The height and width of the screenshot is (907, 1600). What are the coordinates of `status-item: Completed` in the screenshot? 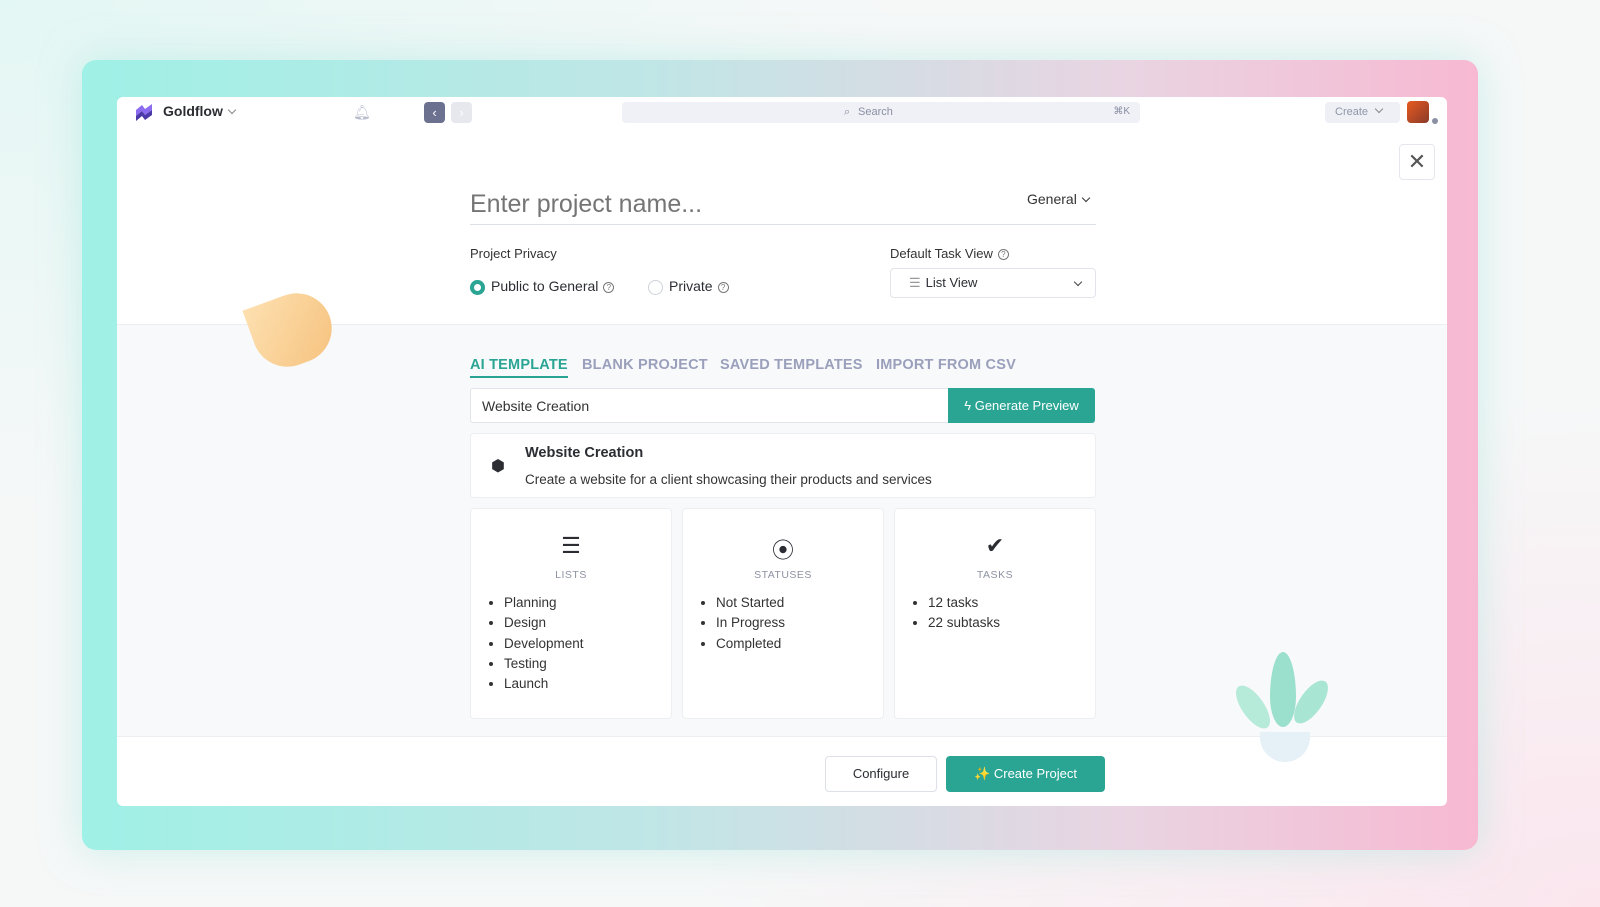 It's located at (799, 644).